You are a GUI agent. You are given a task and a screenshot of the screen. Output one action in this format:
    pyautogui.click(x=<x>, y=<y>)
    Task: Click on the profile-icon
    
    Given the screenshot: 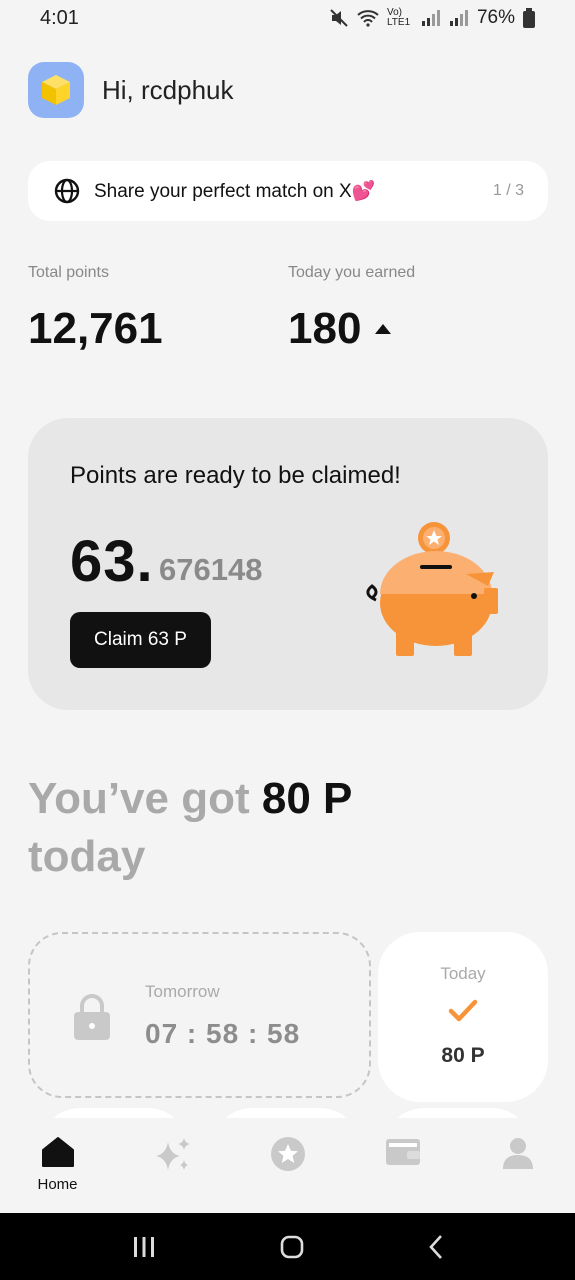 What is the action you would take?
    pyautogui.click(x=517, y=1153)
    